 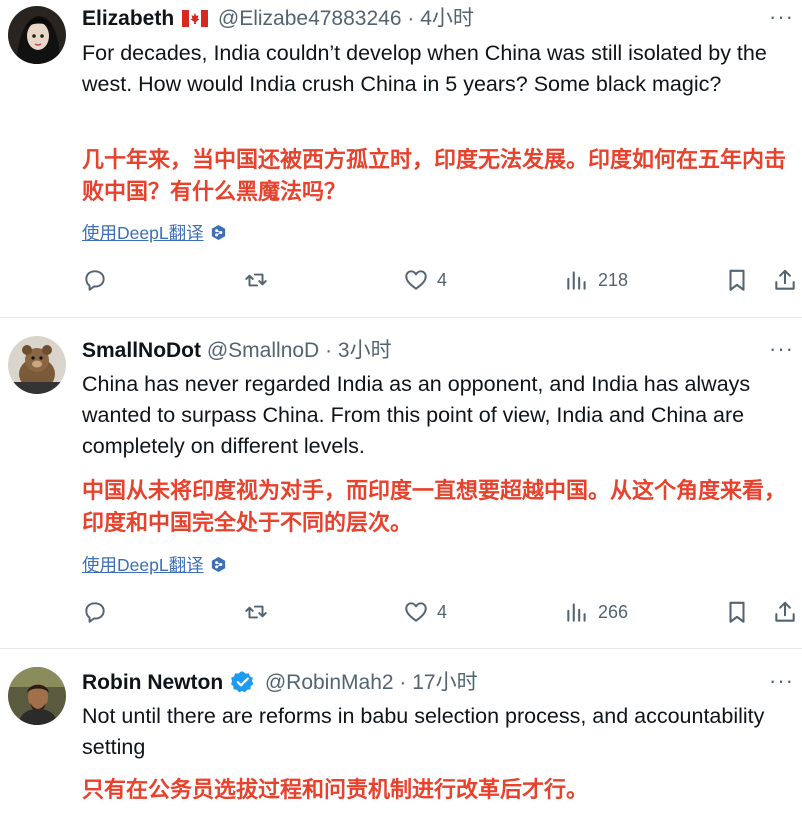 What do you see at coordinates (401, 614) in the screenshot?
I see `tweet-actions: 4 266` at bounding box center [401, 614].